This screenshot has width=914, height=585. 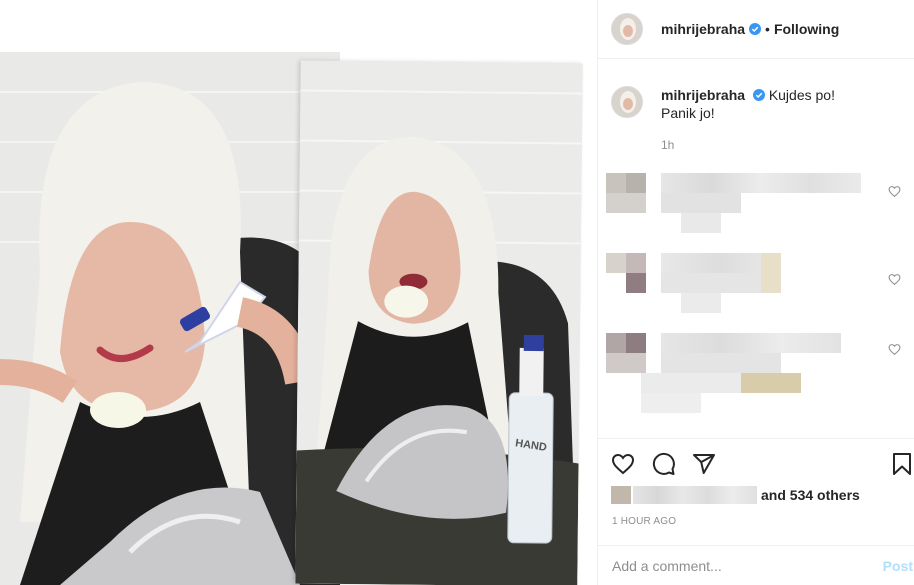 What do you see at coordinates (627, 29) in the screenshot?
I see `avatar` at bounding box center [627, 29].